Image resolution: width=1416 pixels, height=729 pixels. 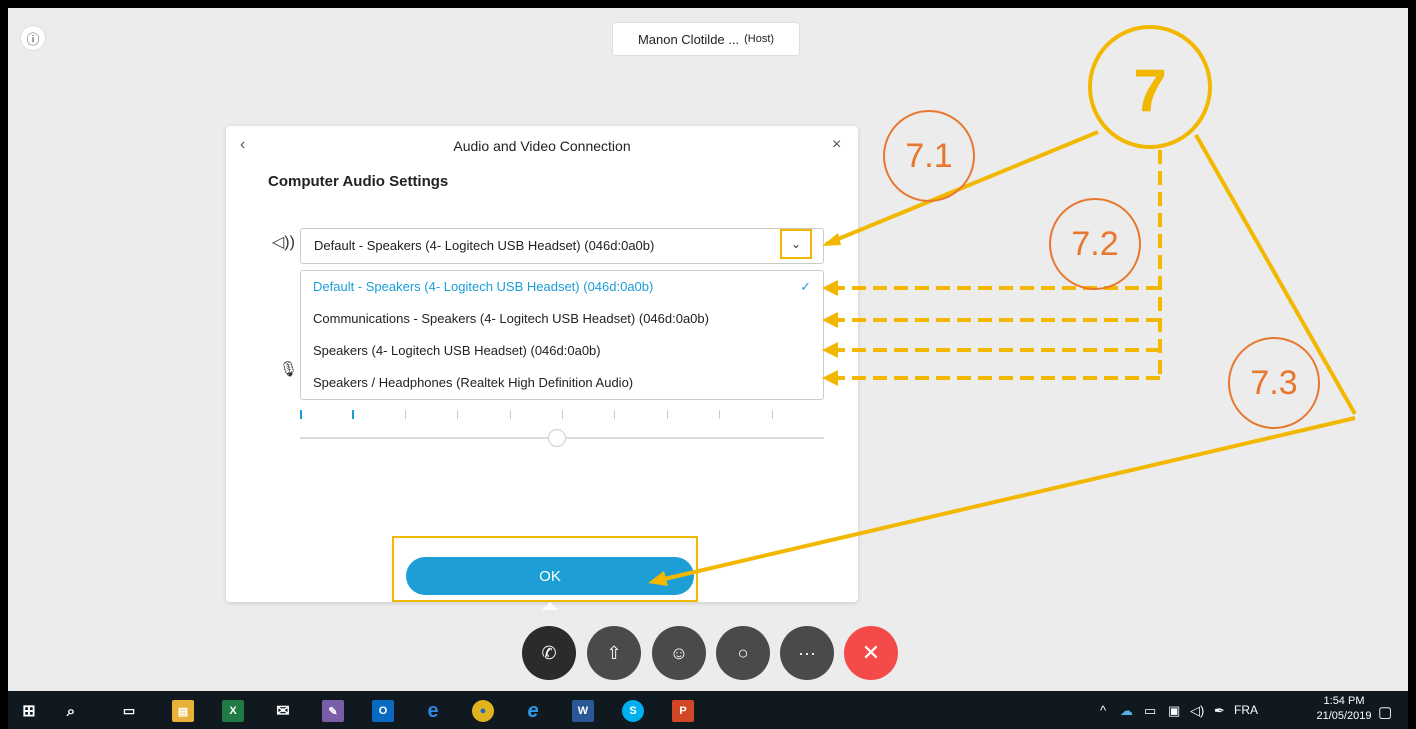 I want to click on language-indicator: FRA, so click(x=1246, y=710).